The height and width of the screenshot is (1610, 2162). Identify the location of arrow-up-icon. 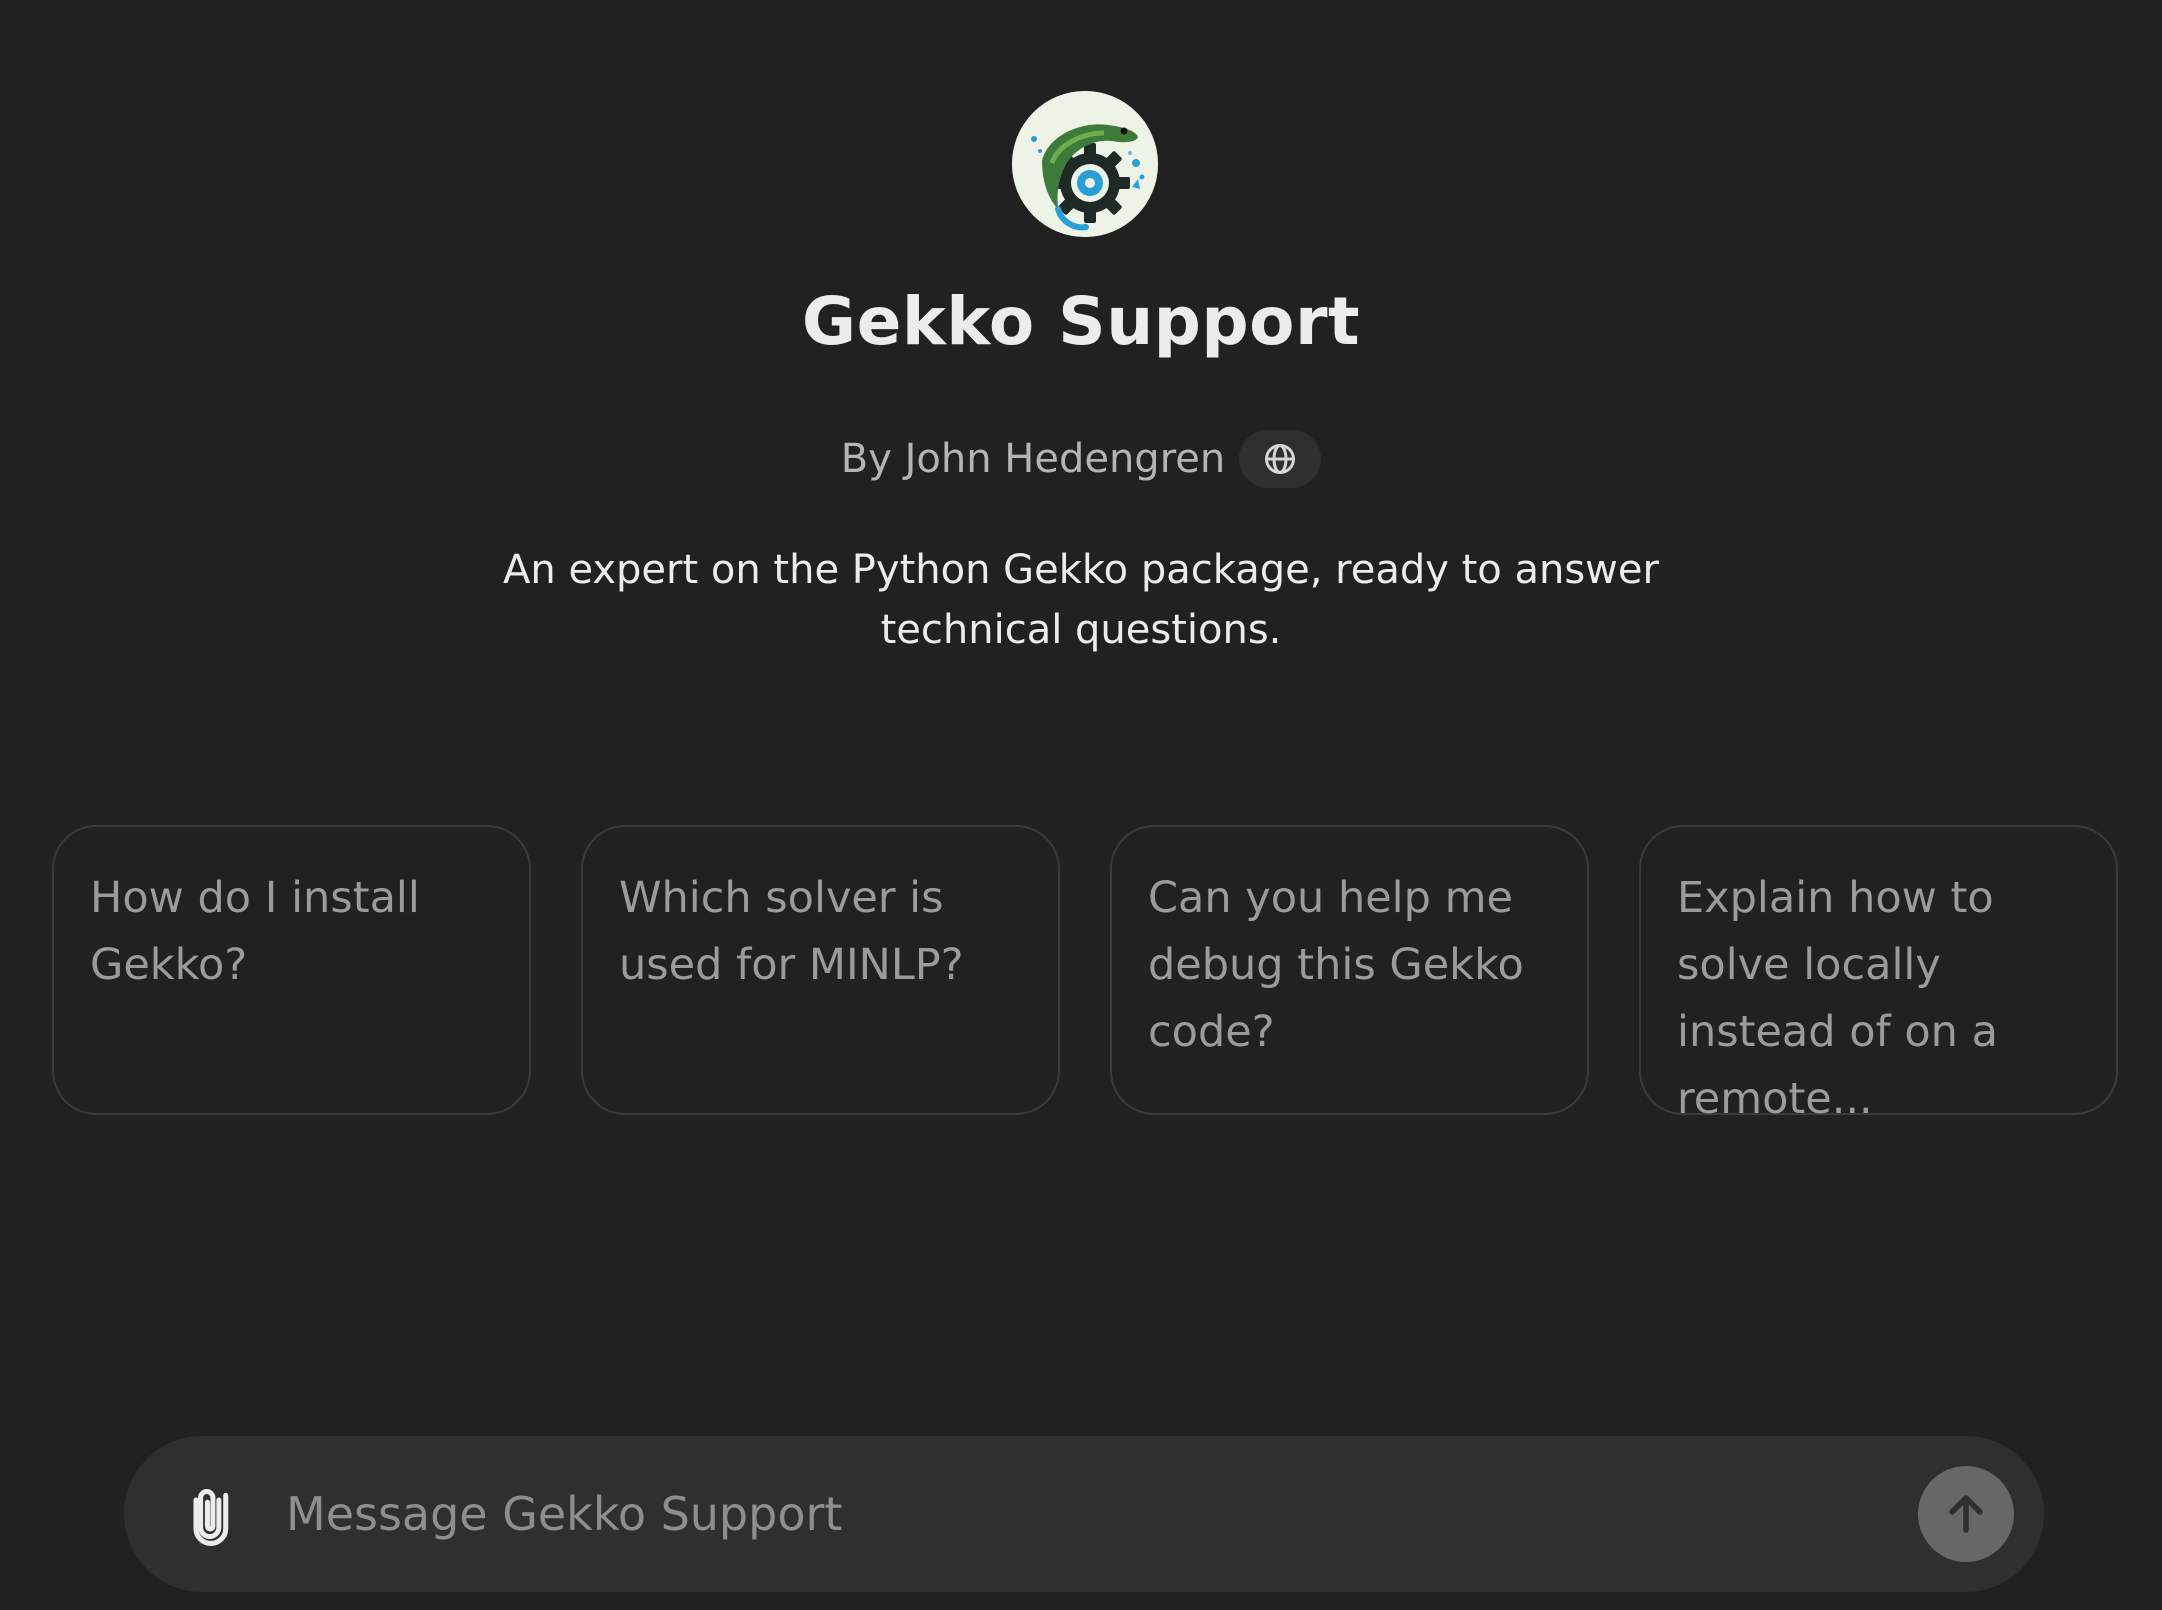
(1966, 1514).